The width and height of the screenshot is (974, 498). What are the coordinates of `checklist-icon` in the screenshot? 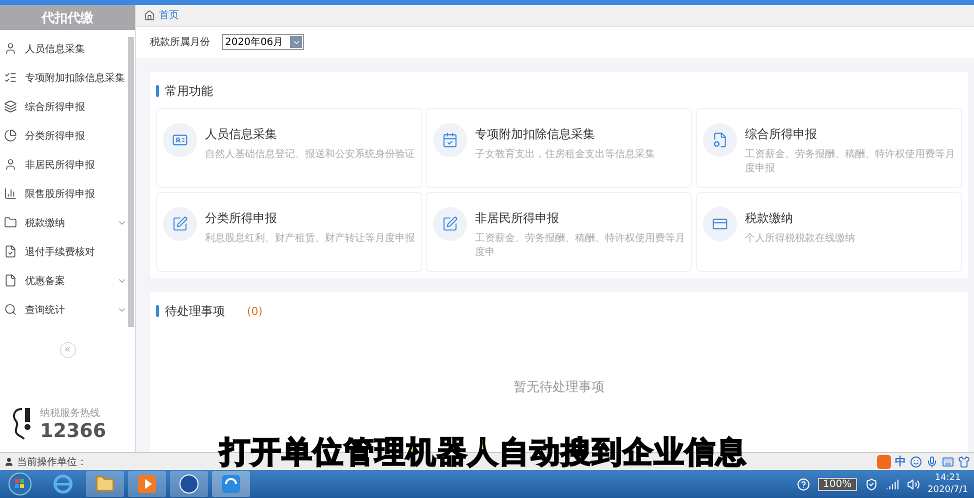 It's located at (10, 77).